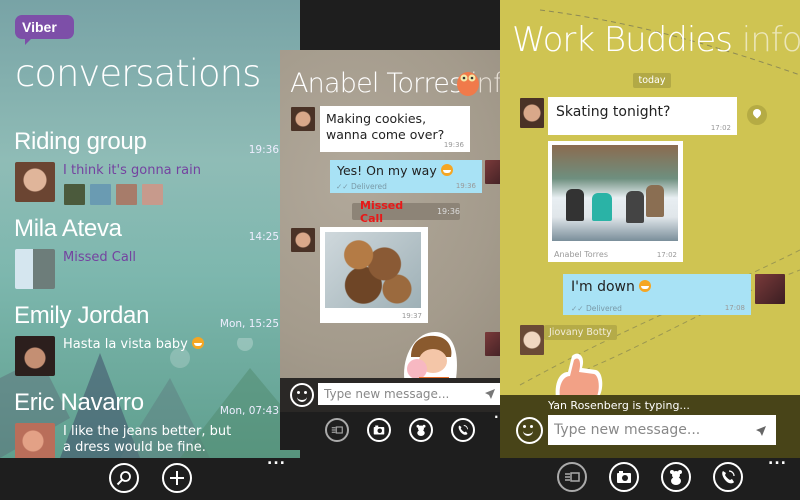 The height and width of the screenshot is (500, 800). I want to click on missed-call-notice: Missed Call 19:36, so click(406, 212).